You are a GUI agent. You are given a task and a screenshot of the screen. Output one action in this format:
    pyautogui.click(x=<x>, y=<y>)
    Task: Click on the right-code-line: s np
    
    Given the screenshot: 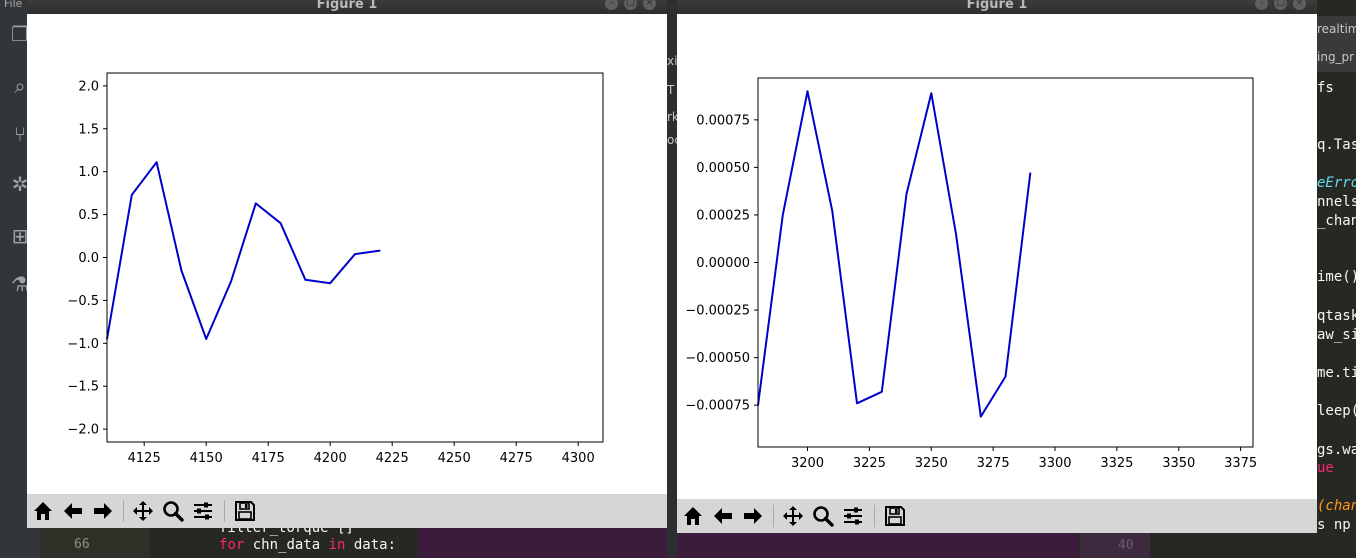 What is the action you would take?
    pyautogui.click(x=1334, y=525)
    